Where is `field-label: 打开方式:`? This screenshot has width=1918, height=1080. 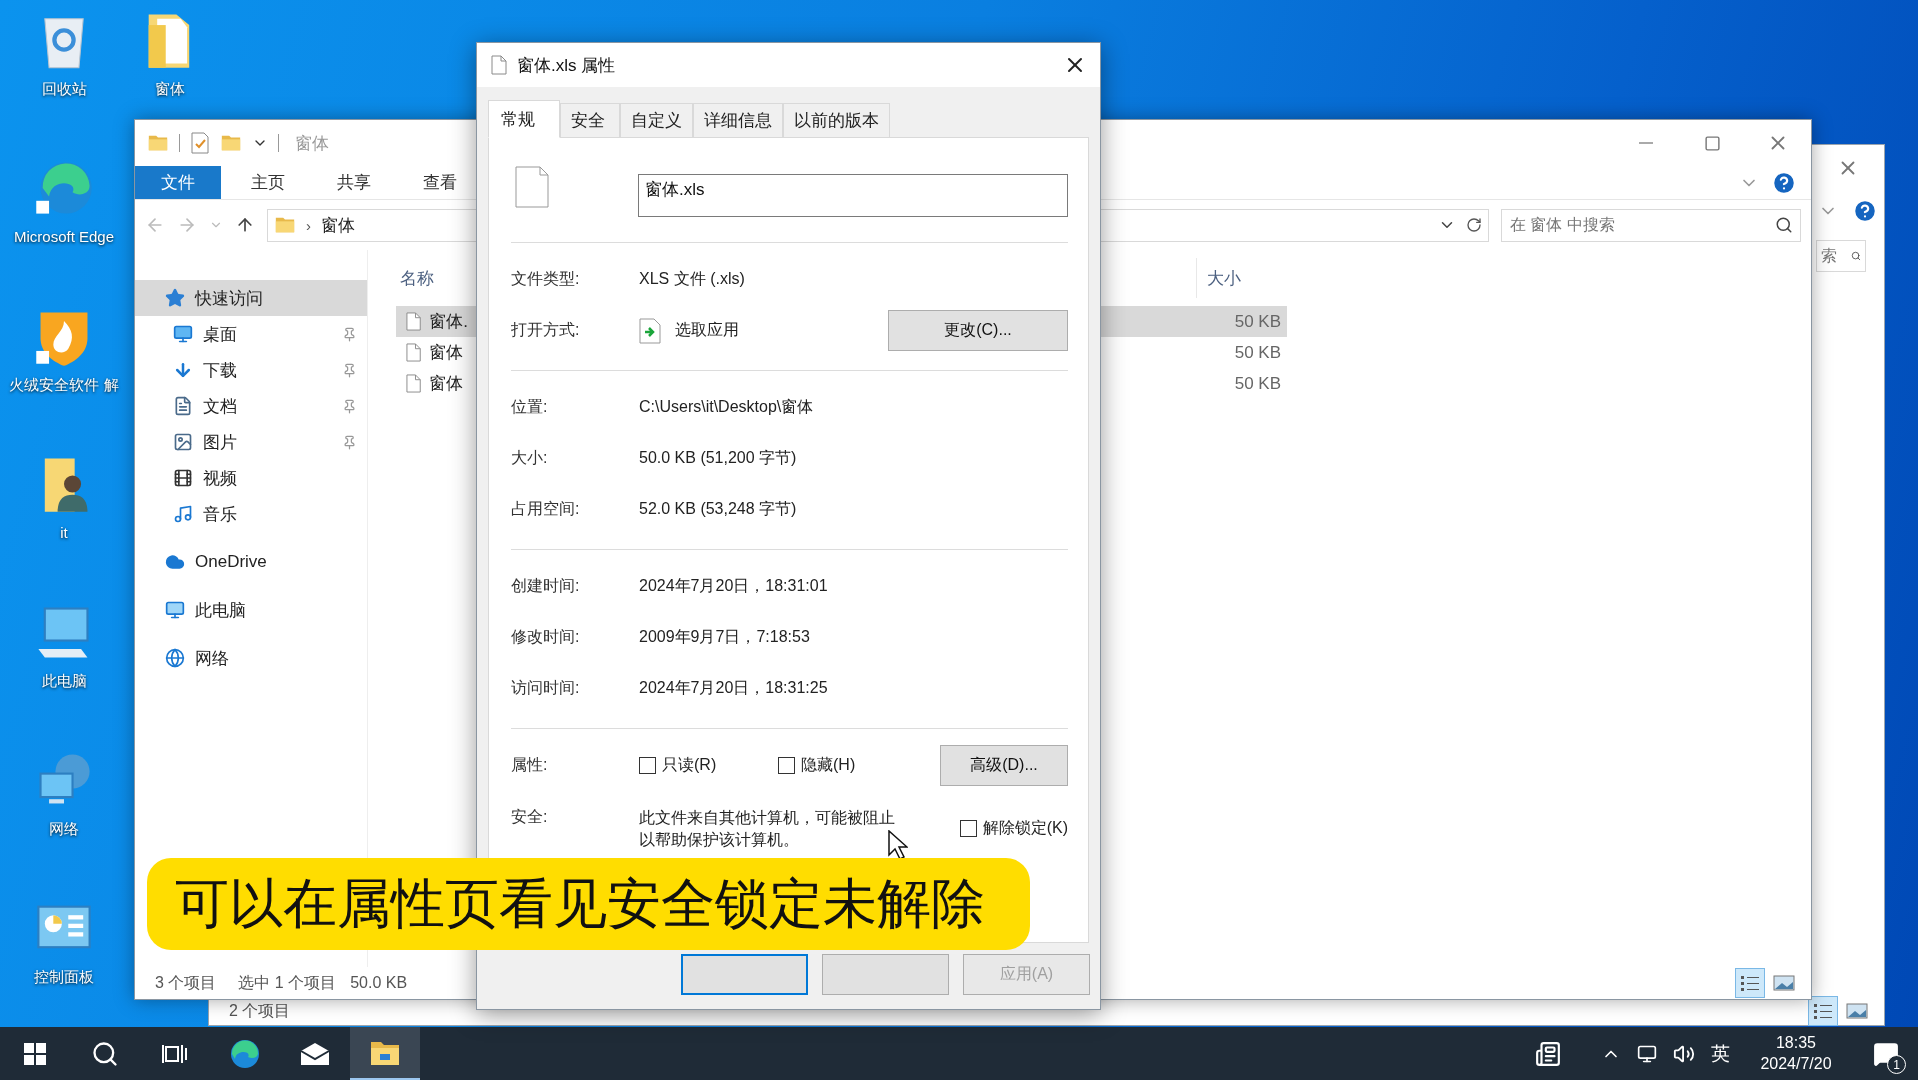
field-label: 打开方式: is located at coordinates (546, 330).